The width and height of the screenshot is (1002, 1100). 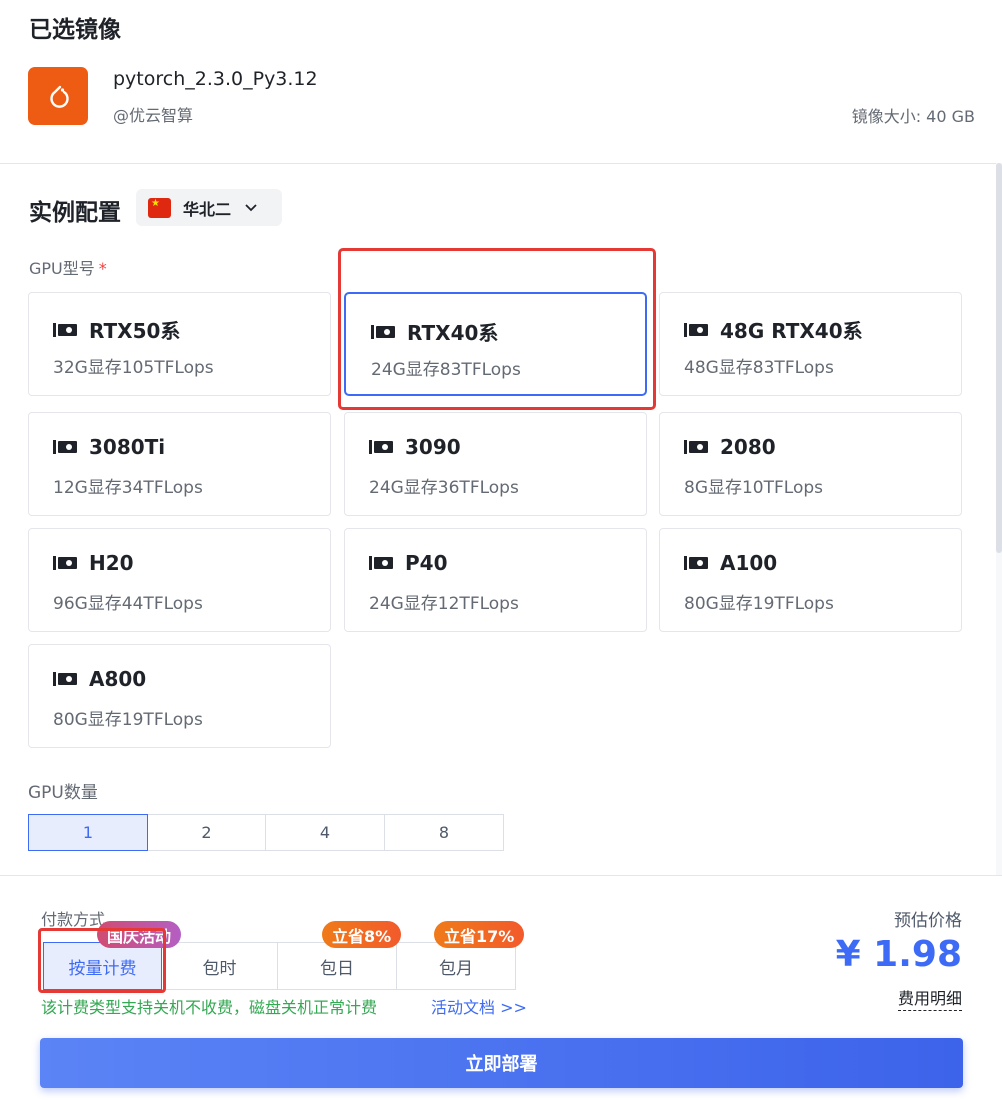 I want to click on region-label: 华北二, so click(x=207, y=209).